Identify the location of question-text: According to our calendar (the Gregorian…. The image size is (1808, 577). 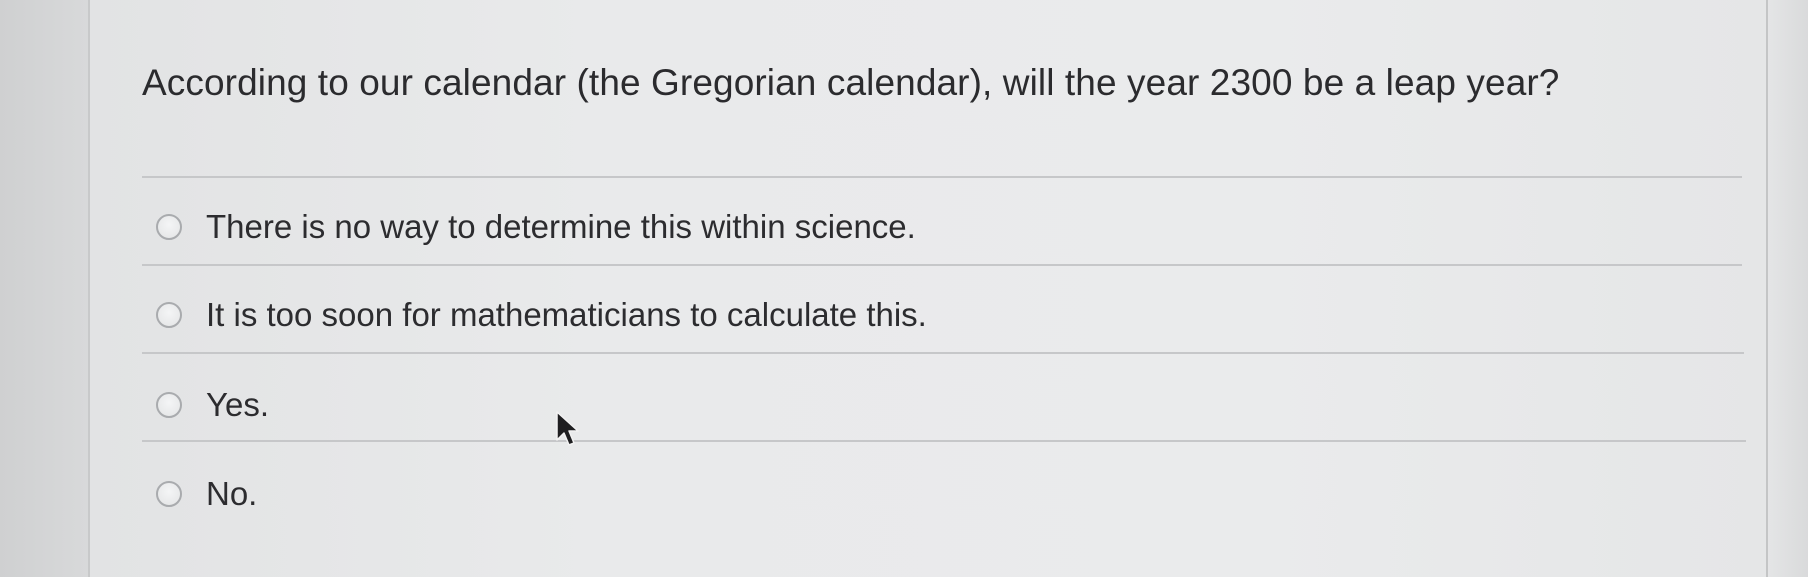
(851, 82).